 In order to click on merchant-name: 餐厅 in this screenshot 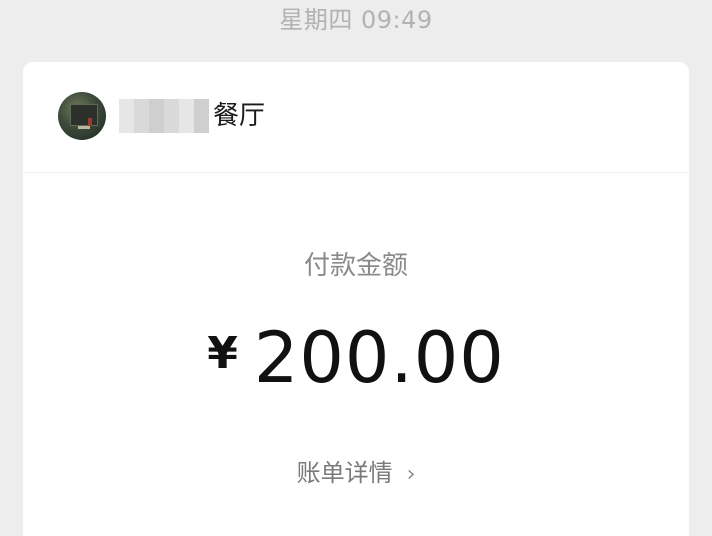, I will do `click(239, 116)`.